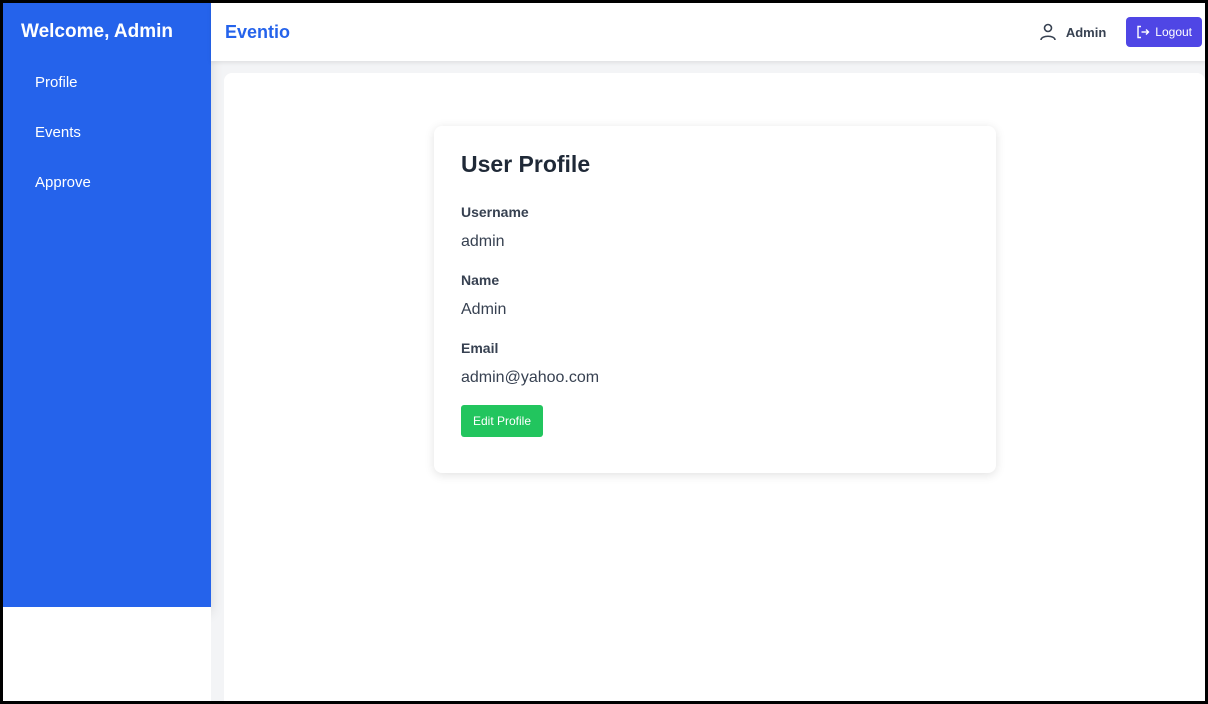  Describe the element at coordinates (484, 309) in the screenshot. I see `name-value: Admin` at that location.